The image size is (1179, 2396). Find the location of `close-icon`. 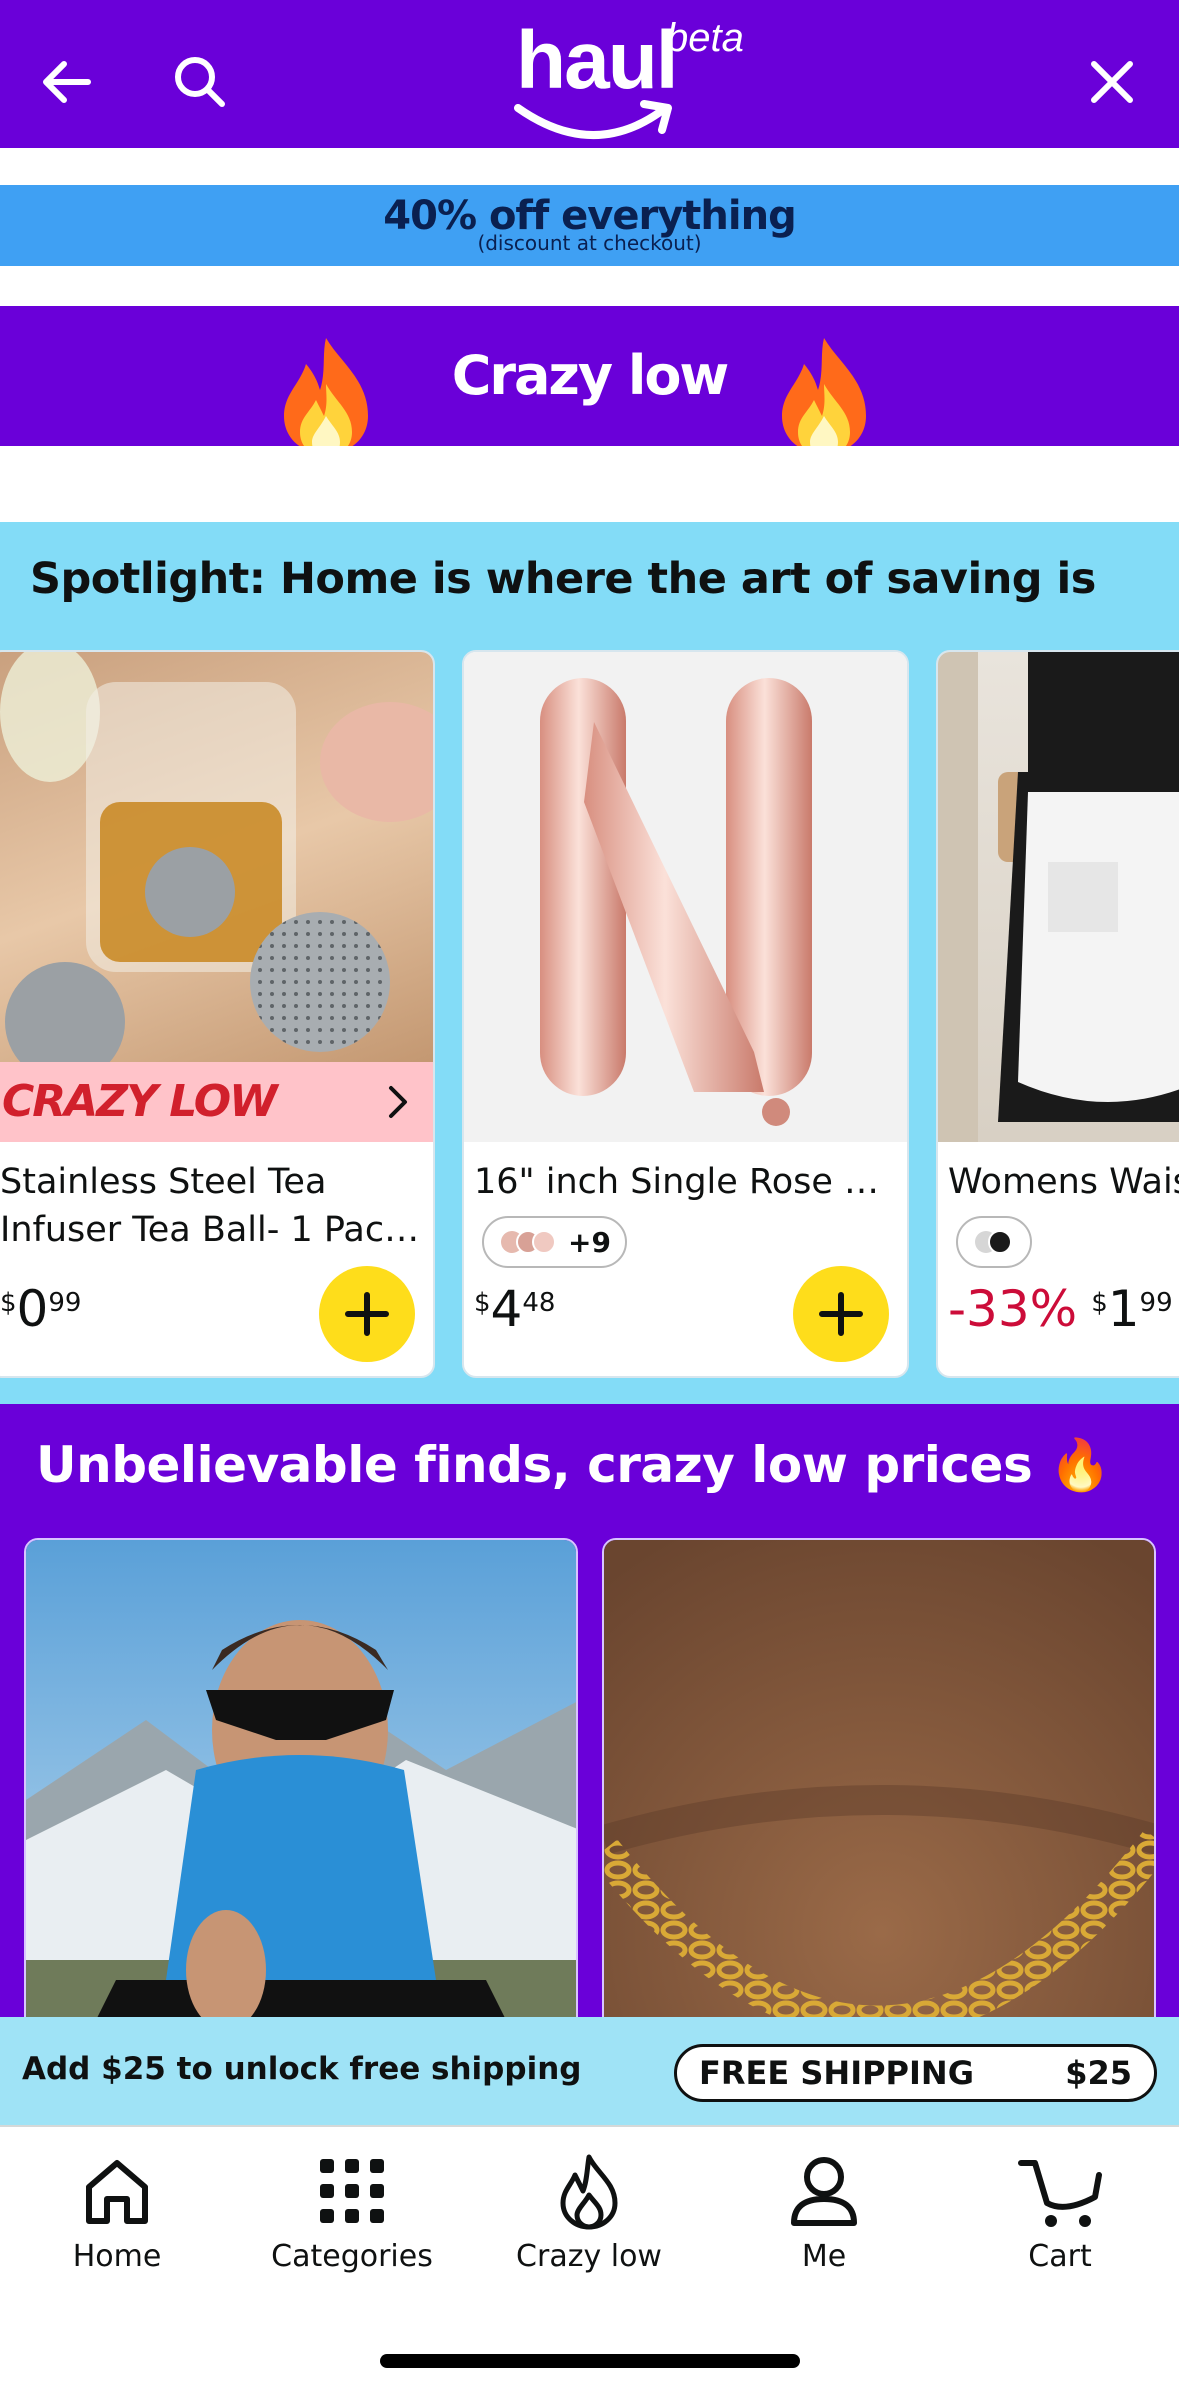

close-icon is located at coordinates (1112, 82).